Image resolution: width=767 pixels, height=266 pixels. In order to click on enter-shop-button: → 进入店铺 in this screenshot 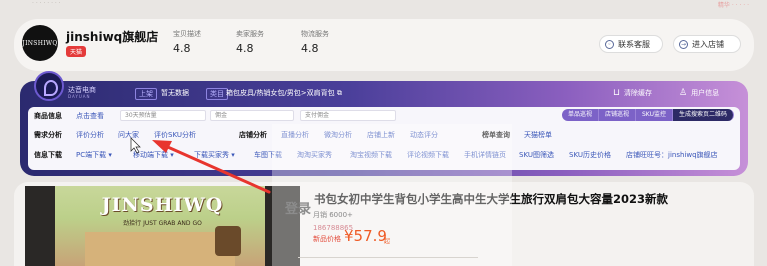, I will do `click(707, 44)`.